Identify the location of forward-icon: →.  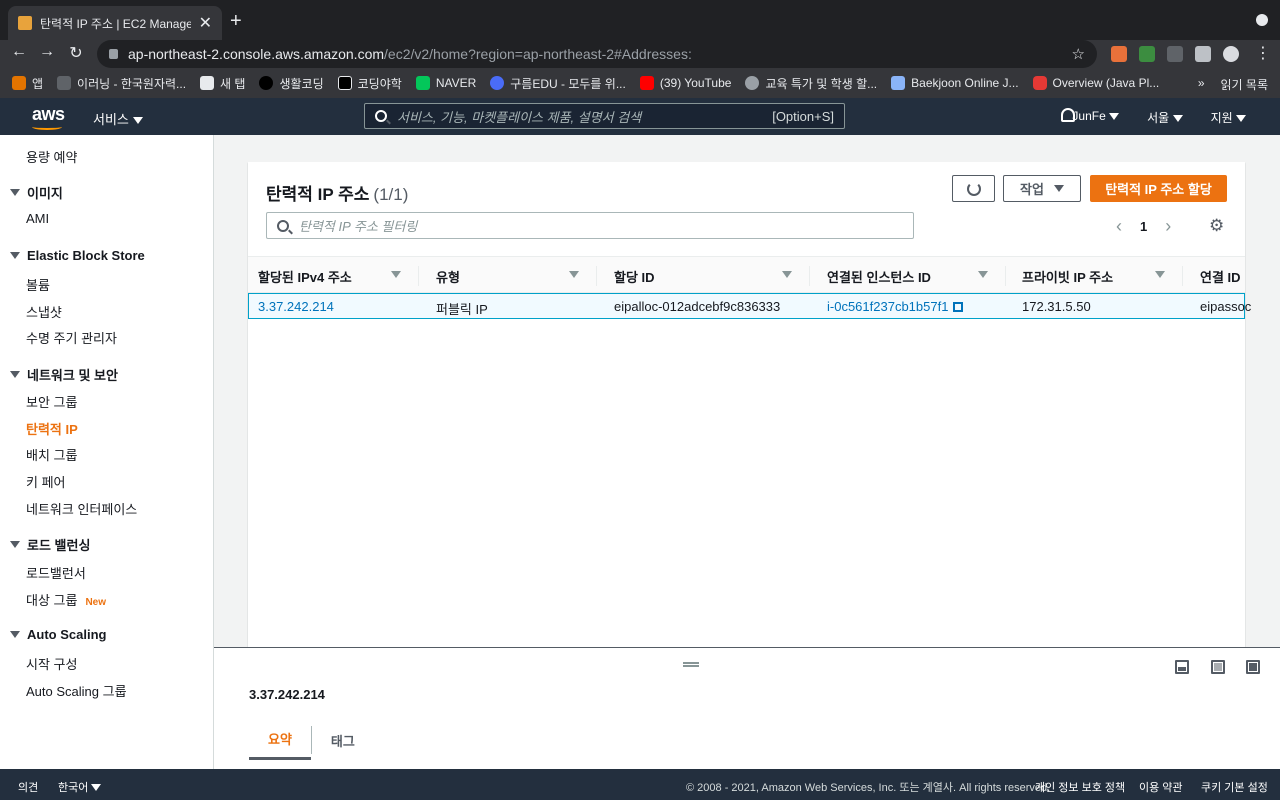
(47, 52).